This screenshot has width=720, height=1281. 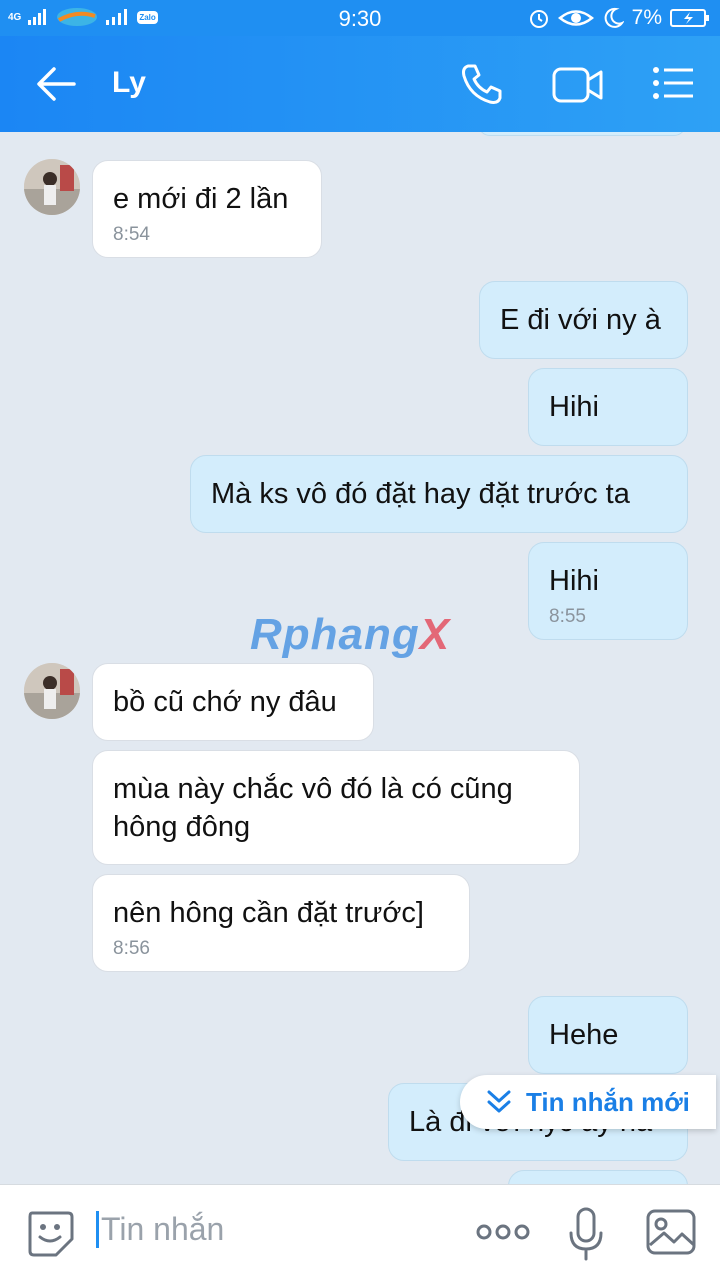 I want to click on message-bubble: mùa này chắc vô đó là có cũng hông đông, so click(x=336, y=807).